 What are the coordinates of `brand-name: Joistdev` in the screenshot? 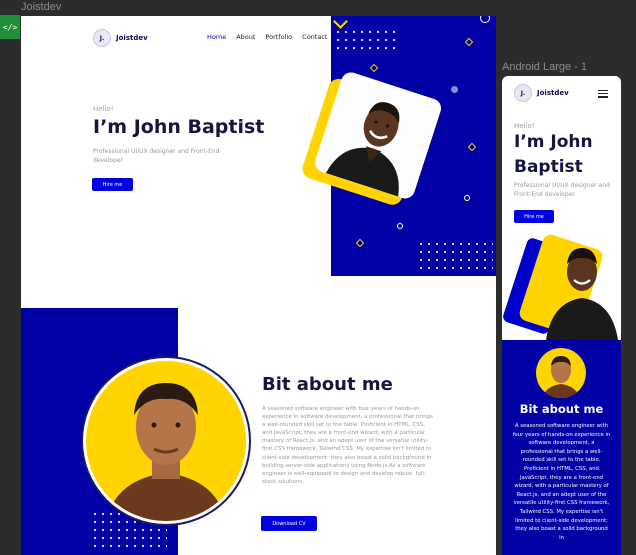 It's located at (132, 38).